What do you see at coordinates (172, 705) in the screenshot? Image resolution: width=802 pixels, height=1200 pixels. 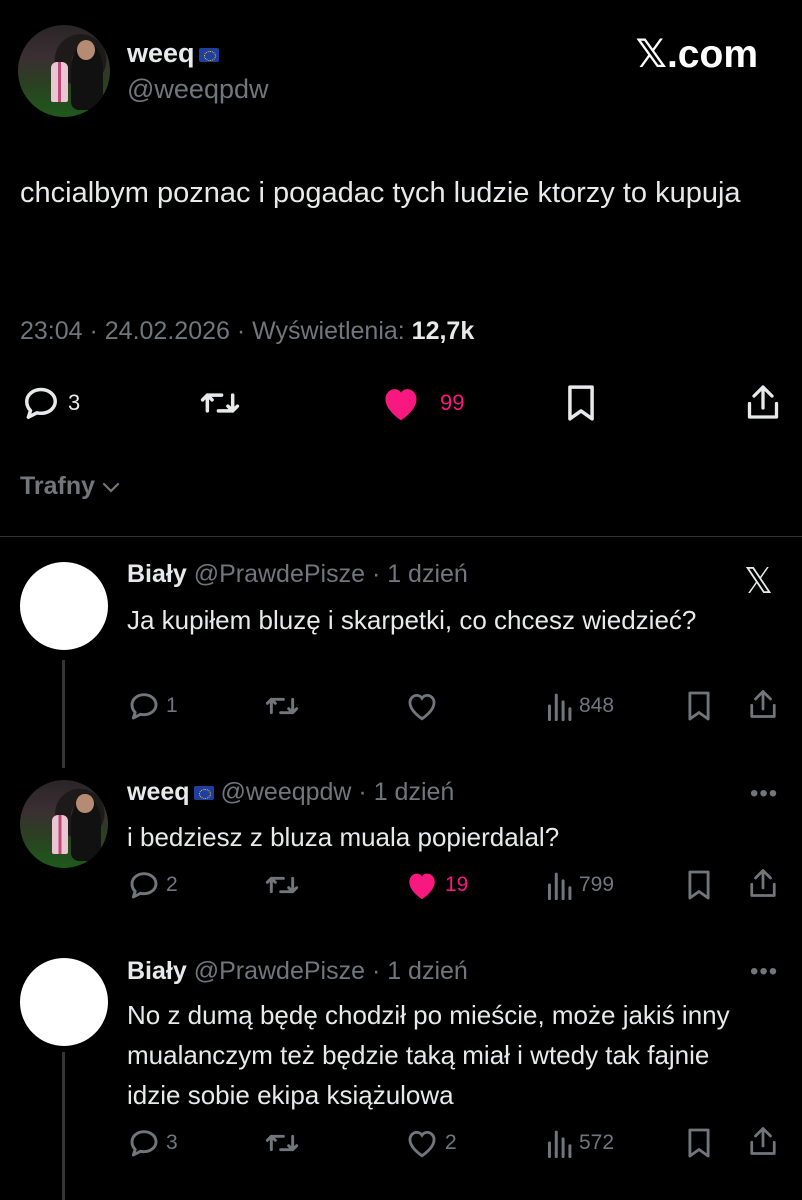 I see `reply-1-reply-count: 1` at bounding box center [172, 705].